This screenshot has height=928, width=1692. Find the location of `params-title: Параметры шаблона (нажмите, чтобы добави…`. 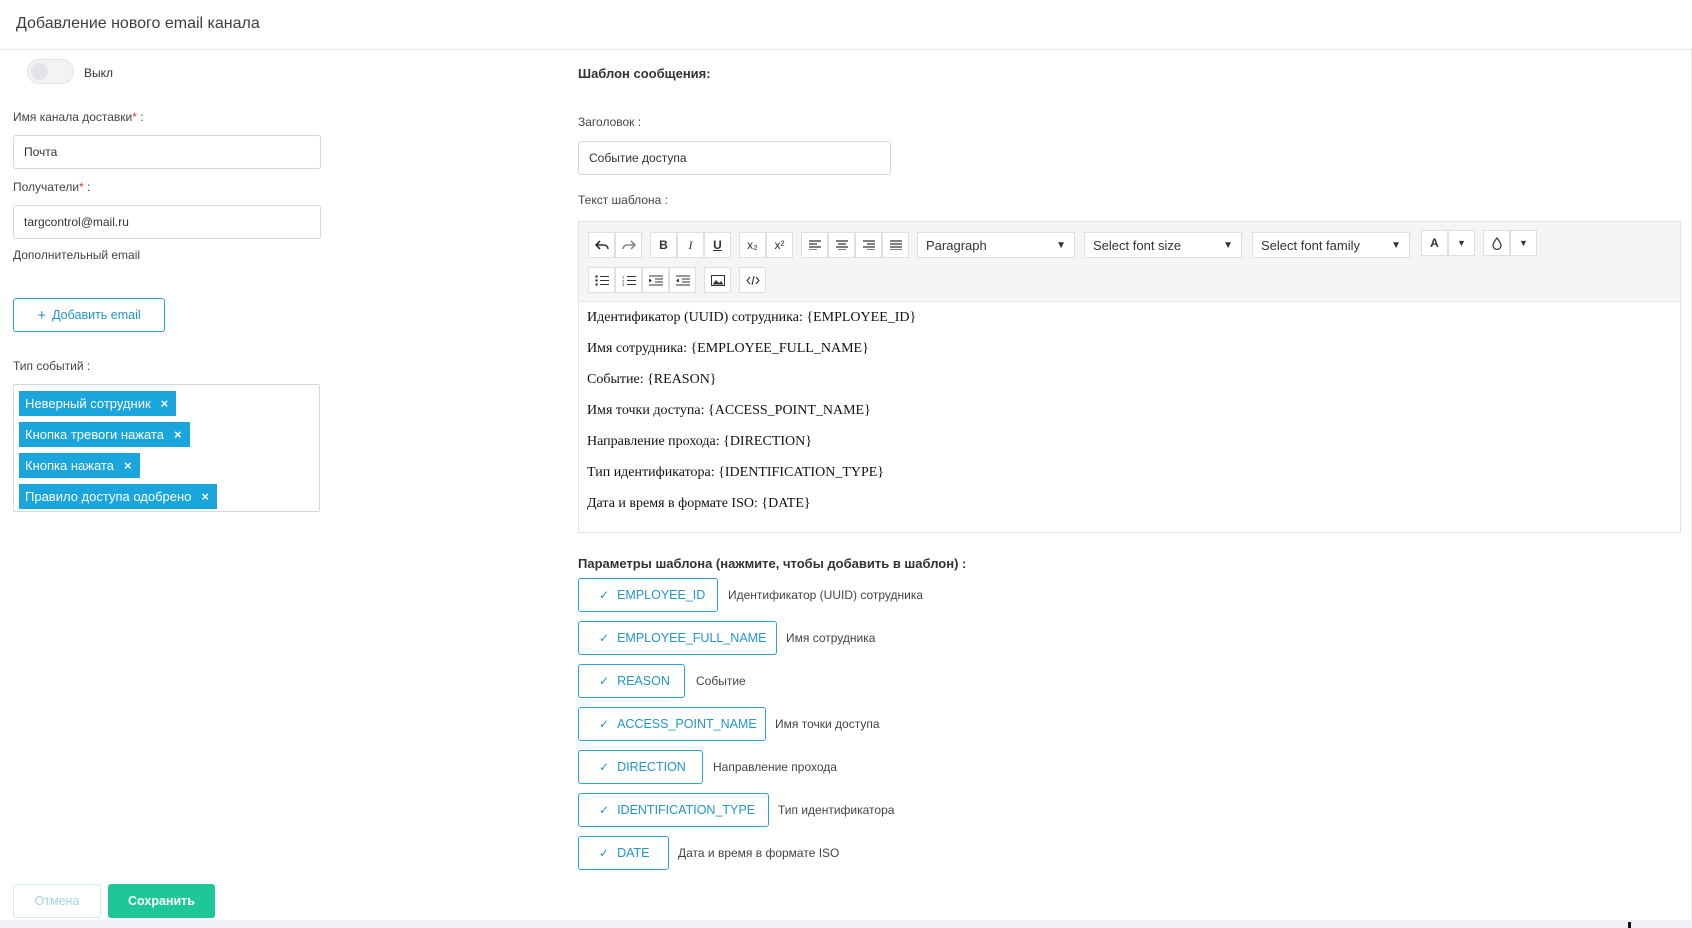

params-title: Параметры шаблона (нажмите, чтобы добави… is located at coordinates (772, 563).